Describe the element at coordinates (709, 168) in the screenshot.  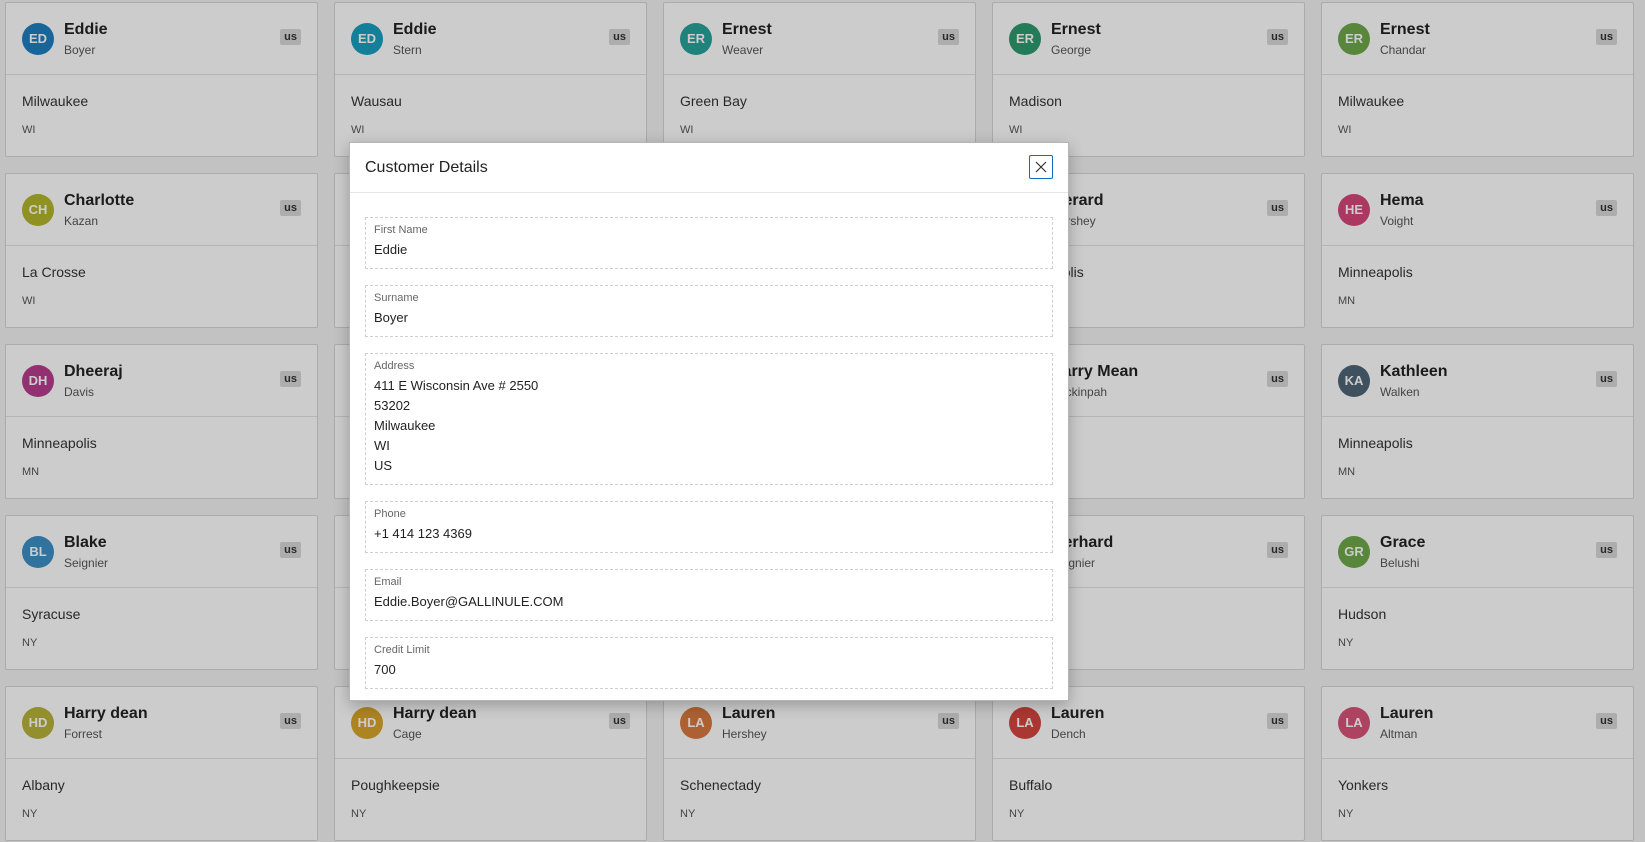
I see `dialog-header: Customer Details` at that location.